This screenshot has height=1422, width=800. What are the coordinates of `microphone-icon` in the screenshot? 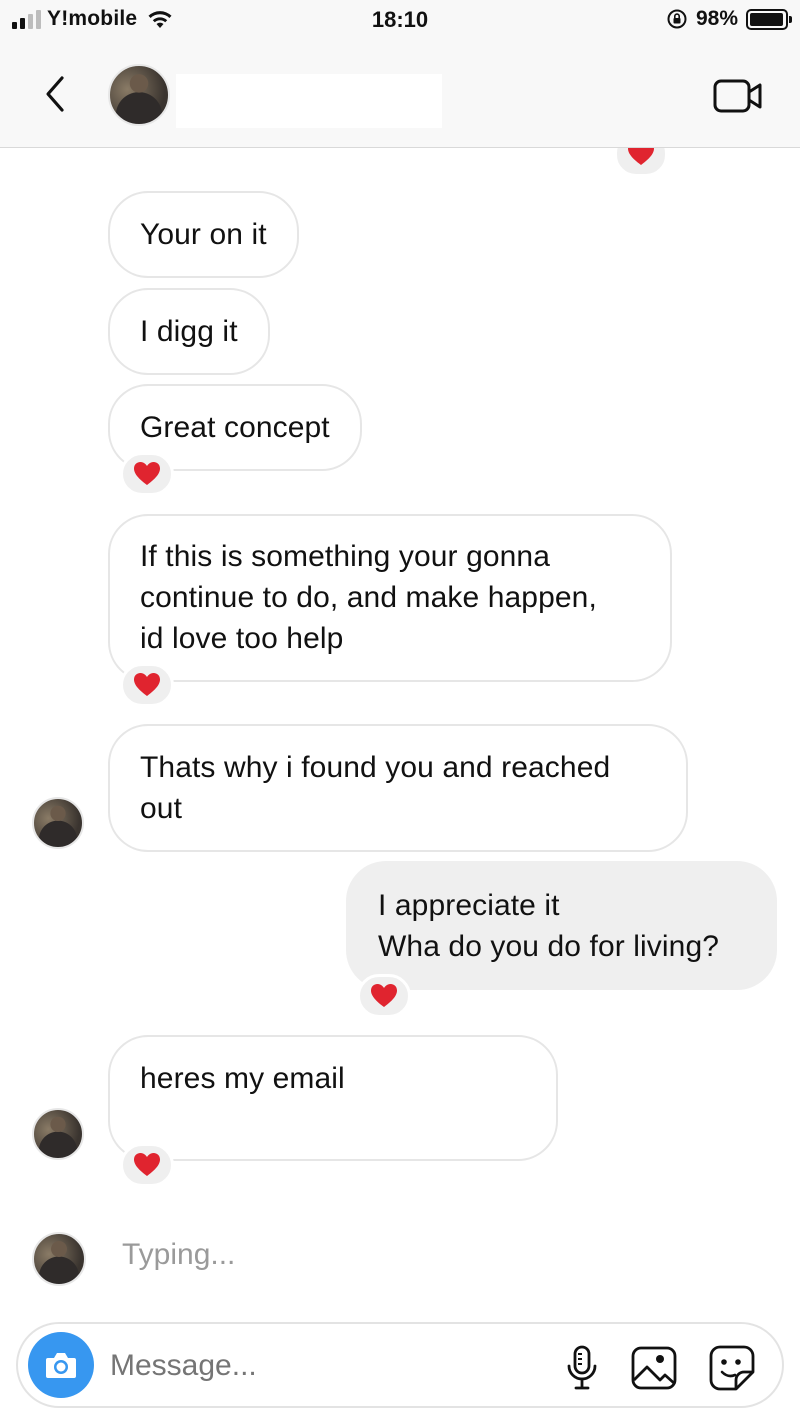 It's located at (582, 1367).